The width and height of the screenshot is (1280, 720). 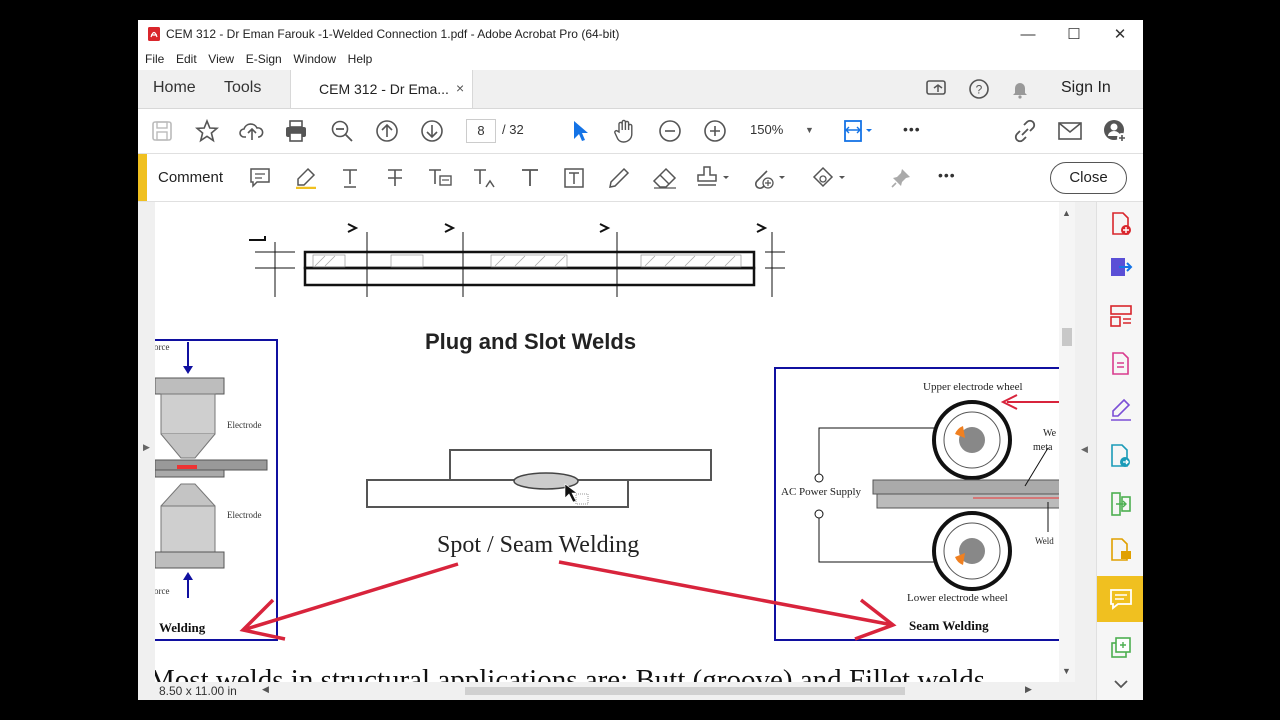 What do you see at coordinates (1028, 689) in the screenshot?
I see `scroll-right-icon: ▶` at bounding box center [1028, 689].